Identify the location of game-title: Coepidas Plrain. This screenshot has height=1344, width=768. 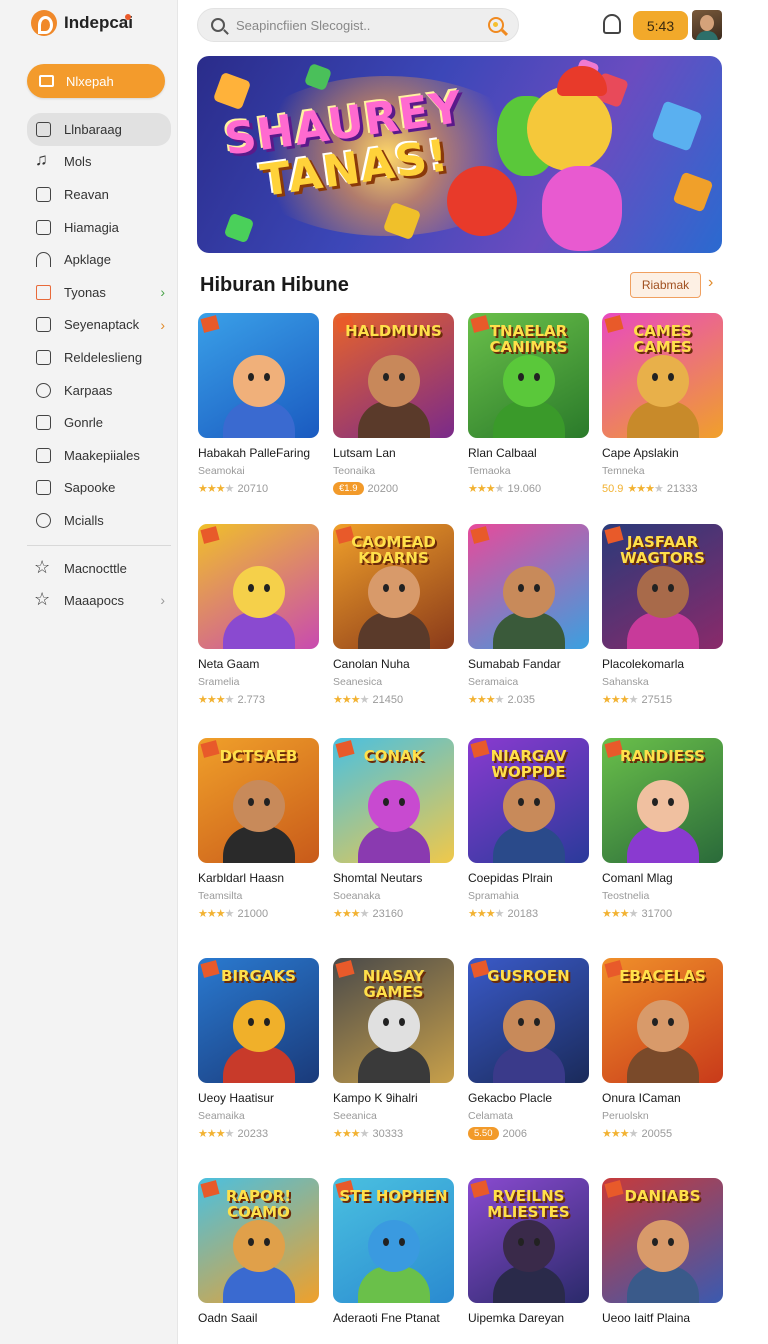
(528, 878).